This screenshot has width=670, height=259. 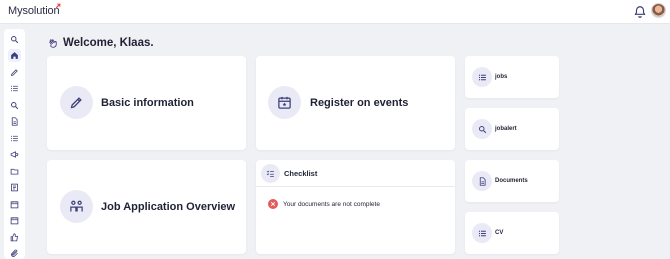 I want to click on page-title: Welcome, Klaas., so click(x=108, y=43).